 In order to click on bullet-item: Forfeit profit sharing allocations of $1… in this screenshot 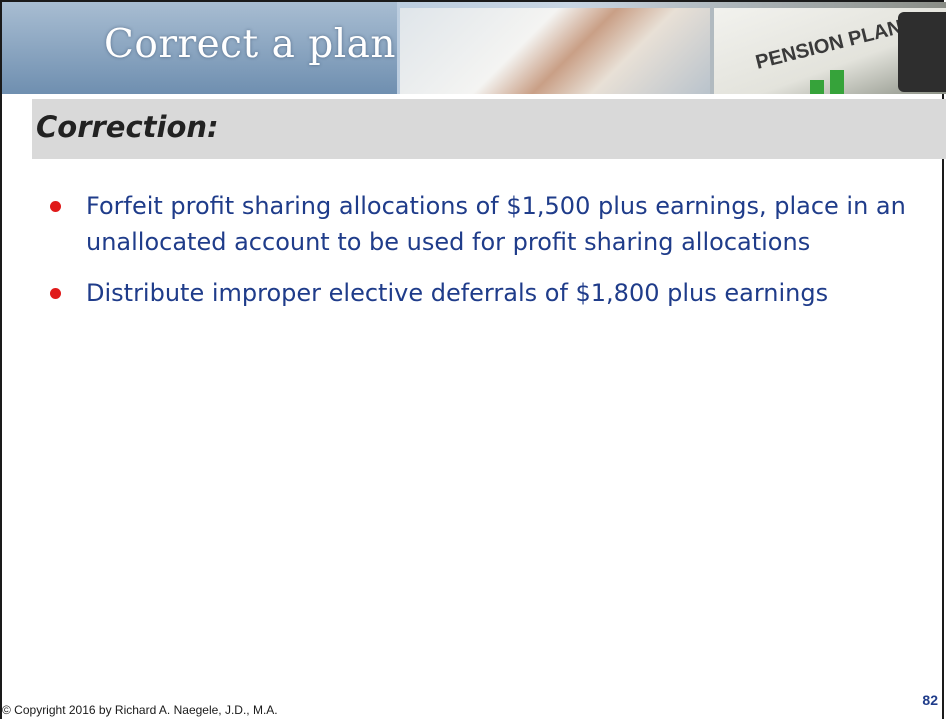, I will do `click(495, 224)`.